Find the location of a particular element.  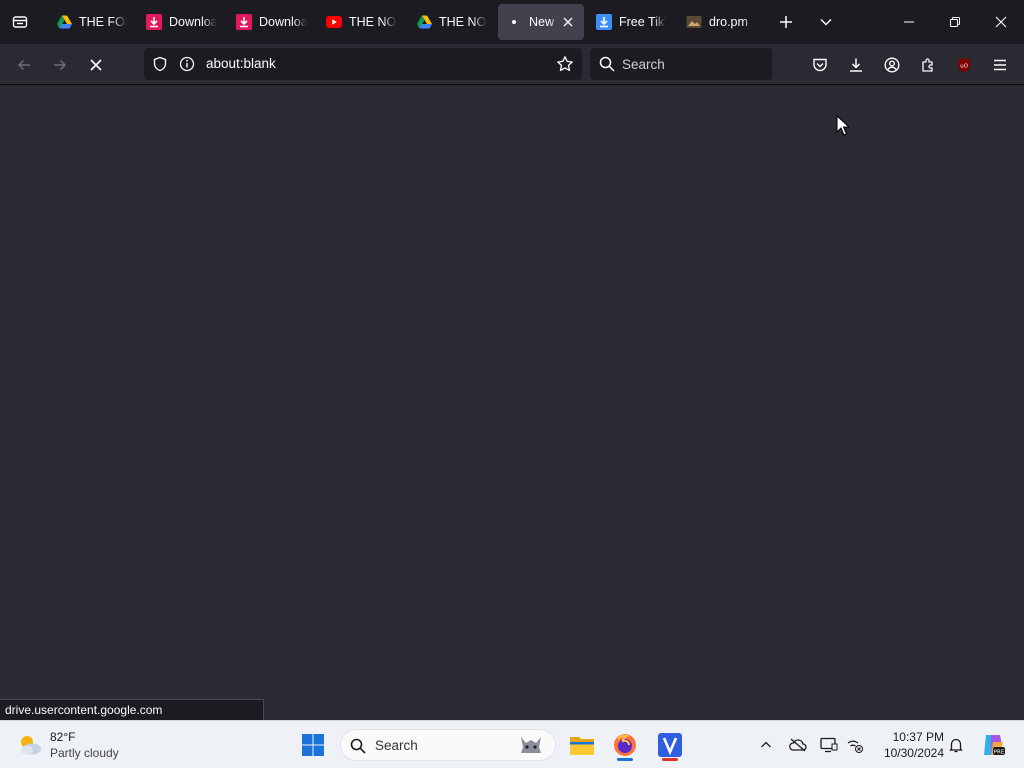

weather-temperature: 82°F is located at coordinates (63, 737).